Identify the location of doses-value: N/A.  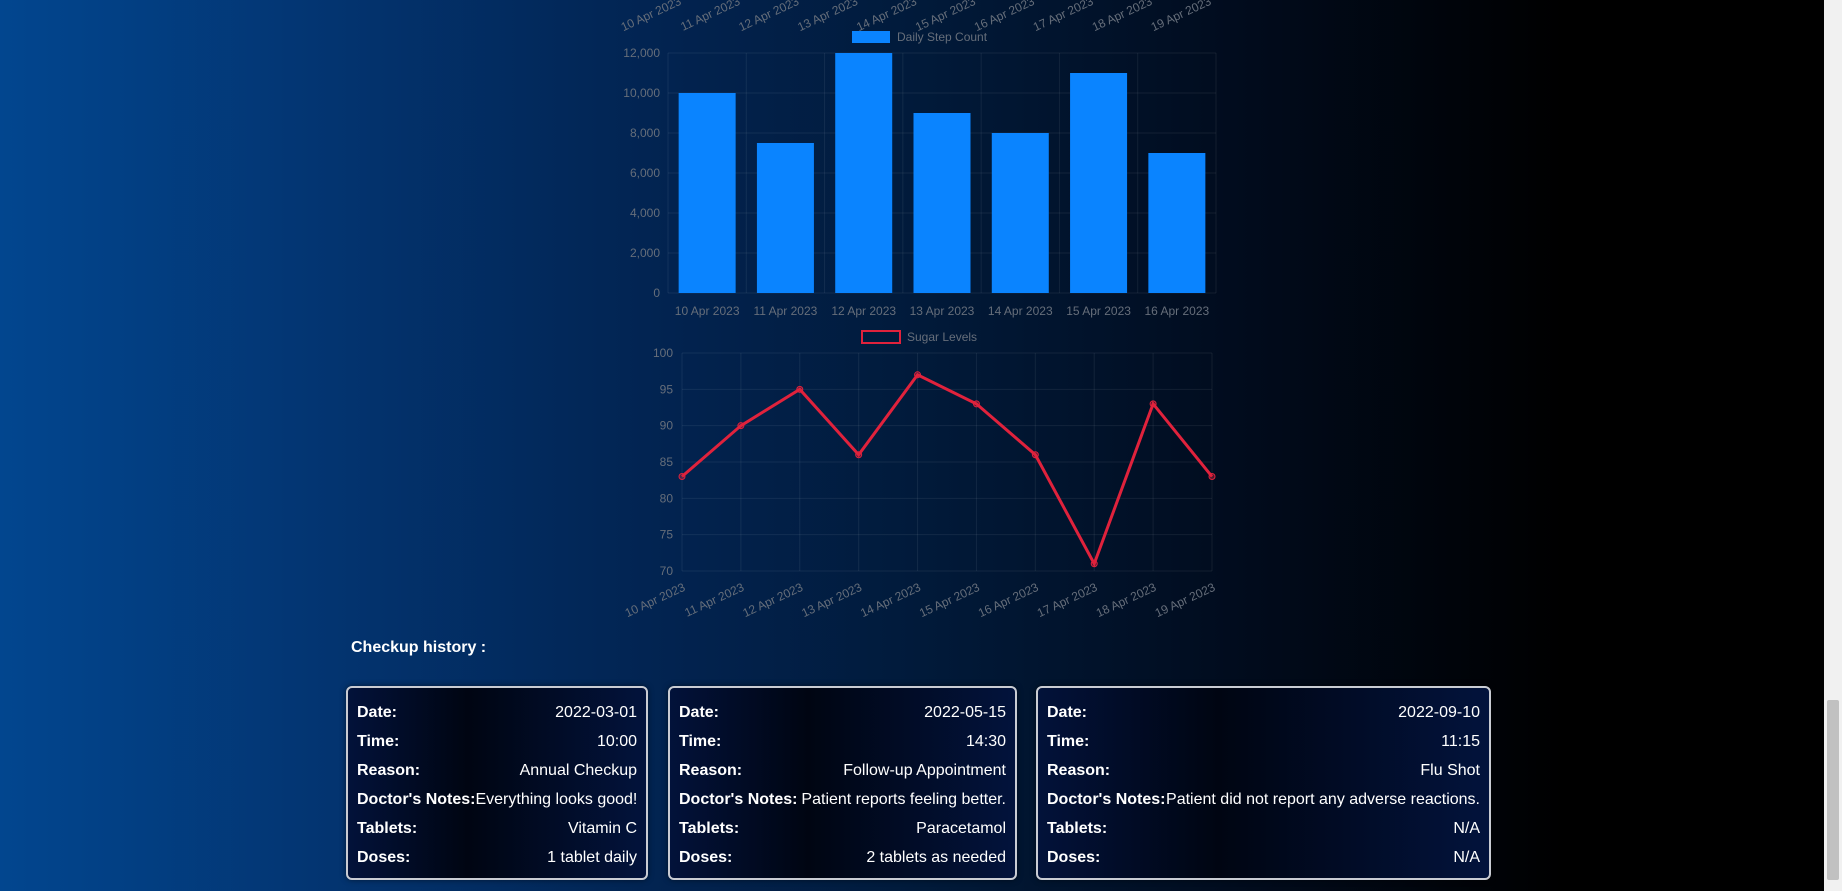
(1466, 857).